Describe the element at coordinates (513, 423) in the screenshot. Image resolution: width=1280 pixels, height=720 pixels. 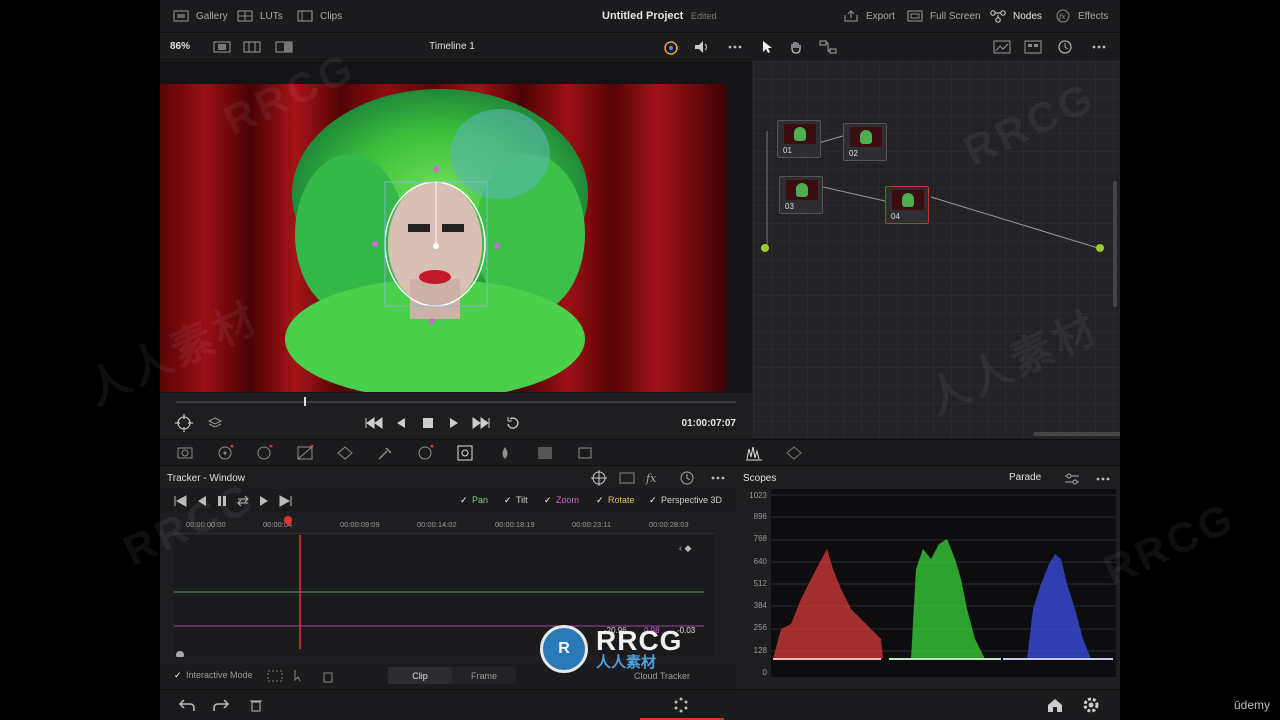
I see `loop-icon` at that location.